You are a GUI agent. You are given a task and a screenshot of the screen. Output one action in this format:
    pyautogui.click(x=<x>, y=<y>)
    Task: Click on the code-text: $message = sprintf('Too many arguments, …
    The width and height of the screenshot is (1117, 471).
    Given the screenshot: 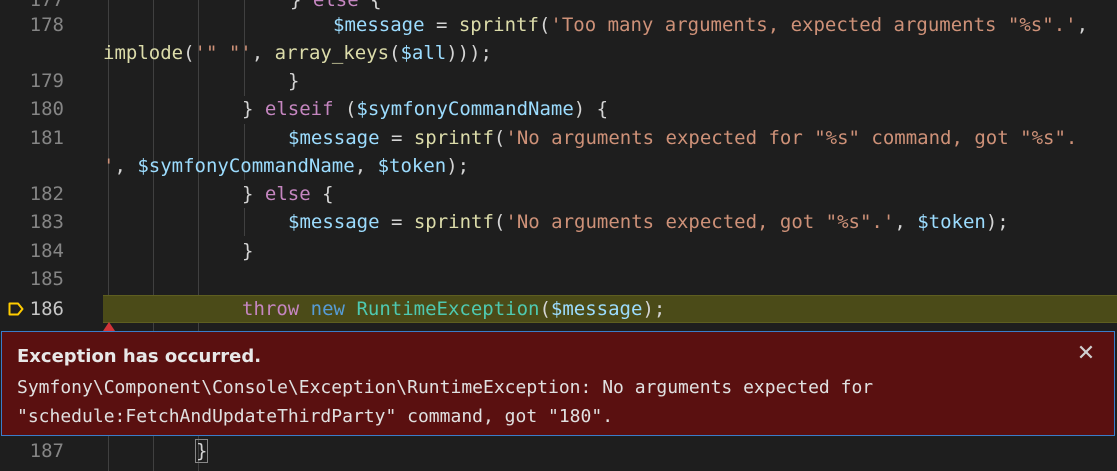 What is the action you would take?
    pyautogui.click(x=710, y=25)
    